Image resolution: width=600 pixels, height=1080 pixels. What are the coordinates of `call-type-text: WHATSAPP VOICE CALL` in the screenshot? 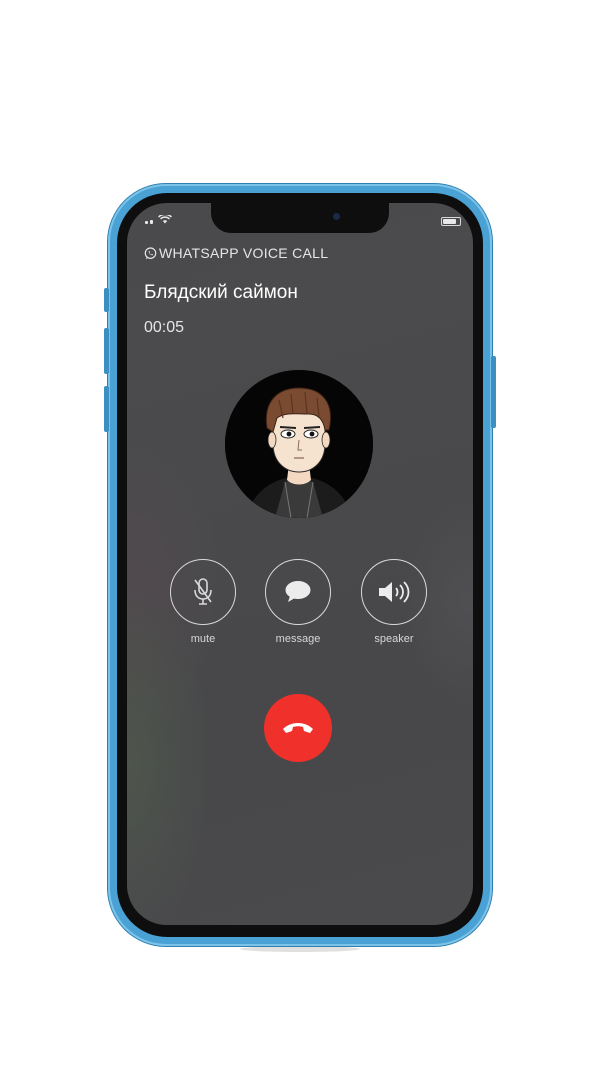 It's located at (244, 253).